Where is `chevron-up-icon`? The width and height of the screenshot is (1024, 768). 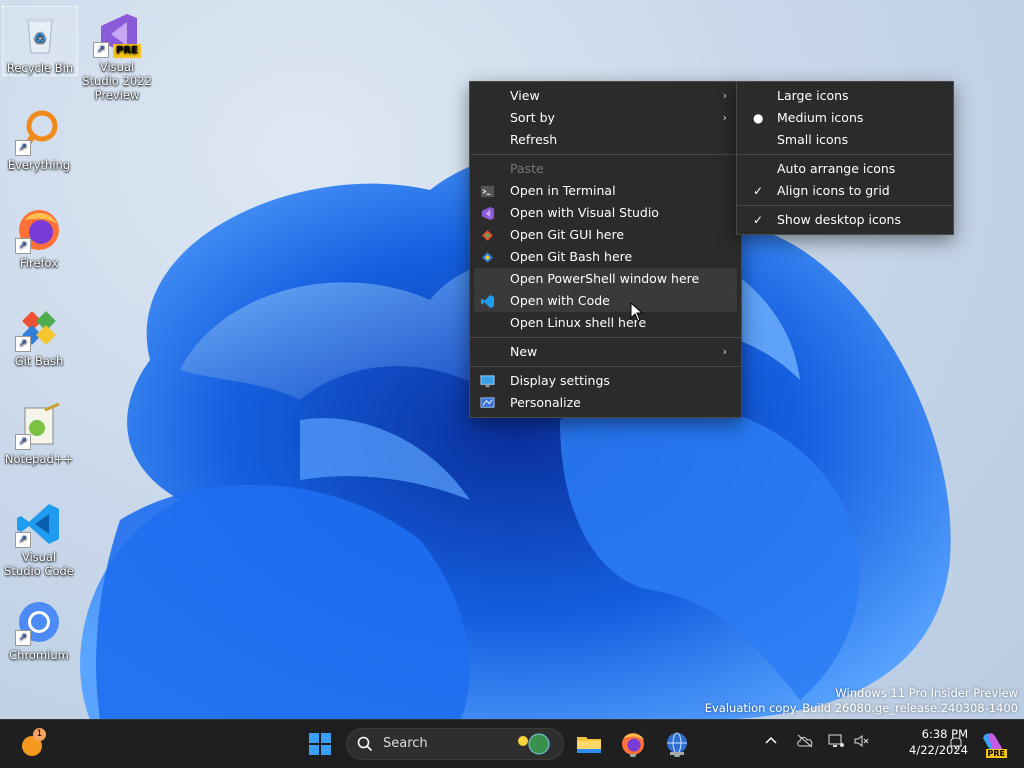
chevron-up-icon is located at coordinates (771, 740).